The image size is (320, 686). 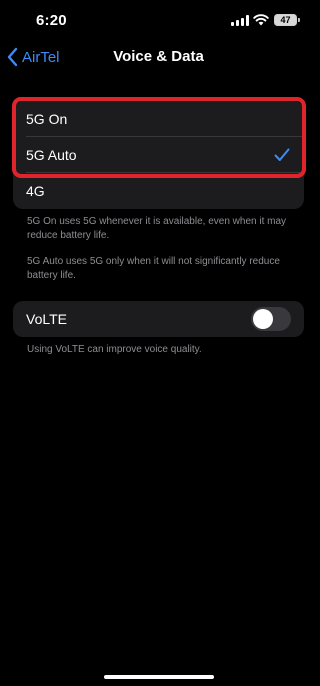 I want to click on option-5g-on: 5G On, so click(x=158, y=119).